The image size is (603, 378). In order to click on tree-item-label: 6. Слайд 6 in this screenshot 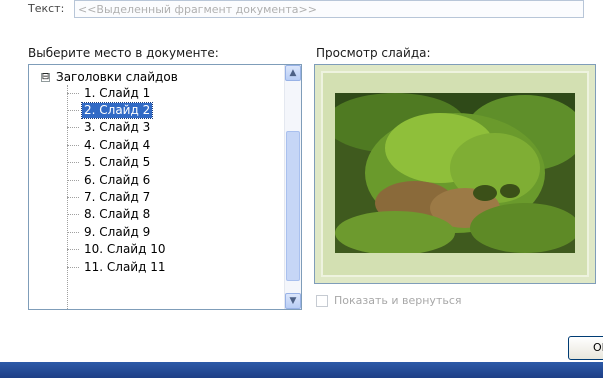, I will do `click(117, 179)`.